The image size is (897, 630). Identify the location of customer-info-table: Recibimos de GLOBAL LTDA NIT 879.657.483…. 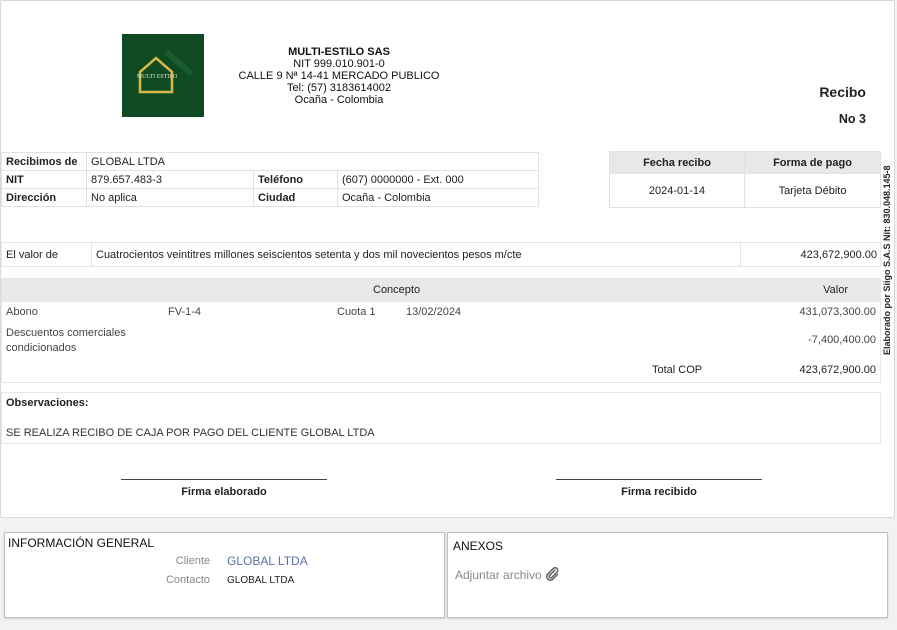
(270, 179).